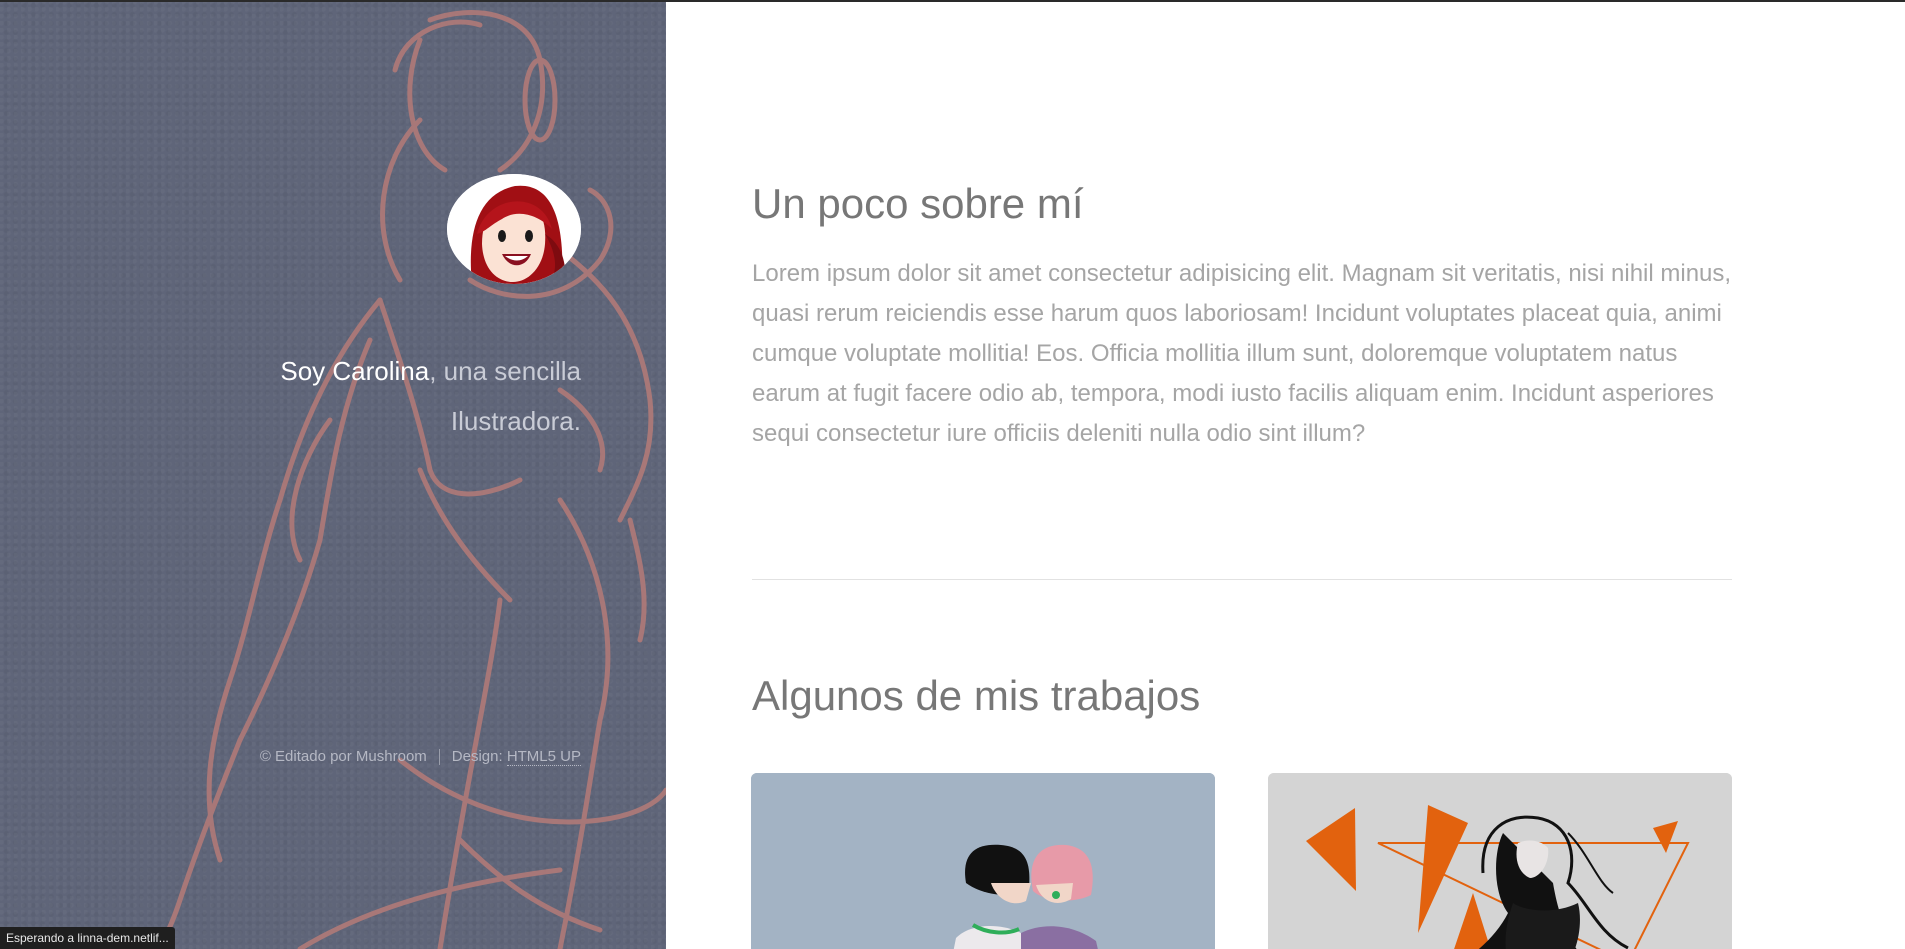 The height and width of the screenshot is (949, 1905). I want to click on window-top-border, so click(952, 1).